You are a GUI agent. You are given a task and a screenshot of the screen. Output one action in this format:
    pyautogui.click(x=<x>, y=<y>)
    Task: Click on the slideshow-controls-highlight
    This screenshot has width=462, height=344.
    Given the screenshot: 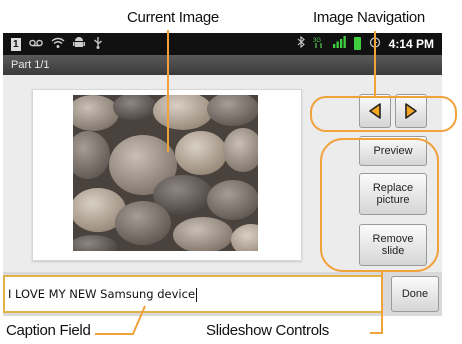 What is the action you would take?
    pyautogui.click(x=379, y=205)
    